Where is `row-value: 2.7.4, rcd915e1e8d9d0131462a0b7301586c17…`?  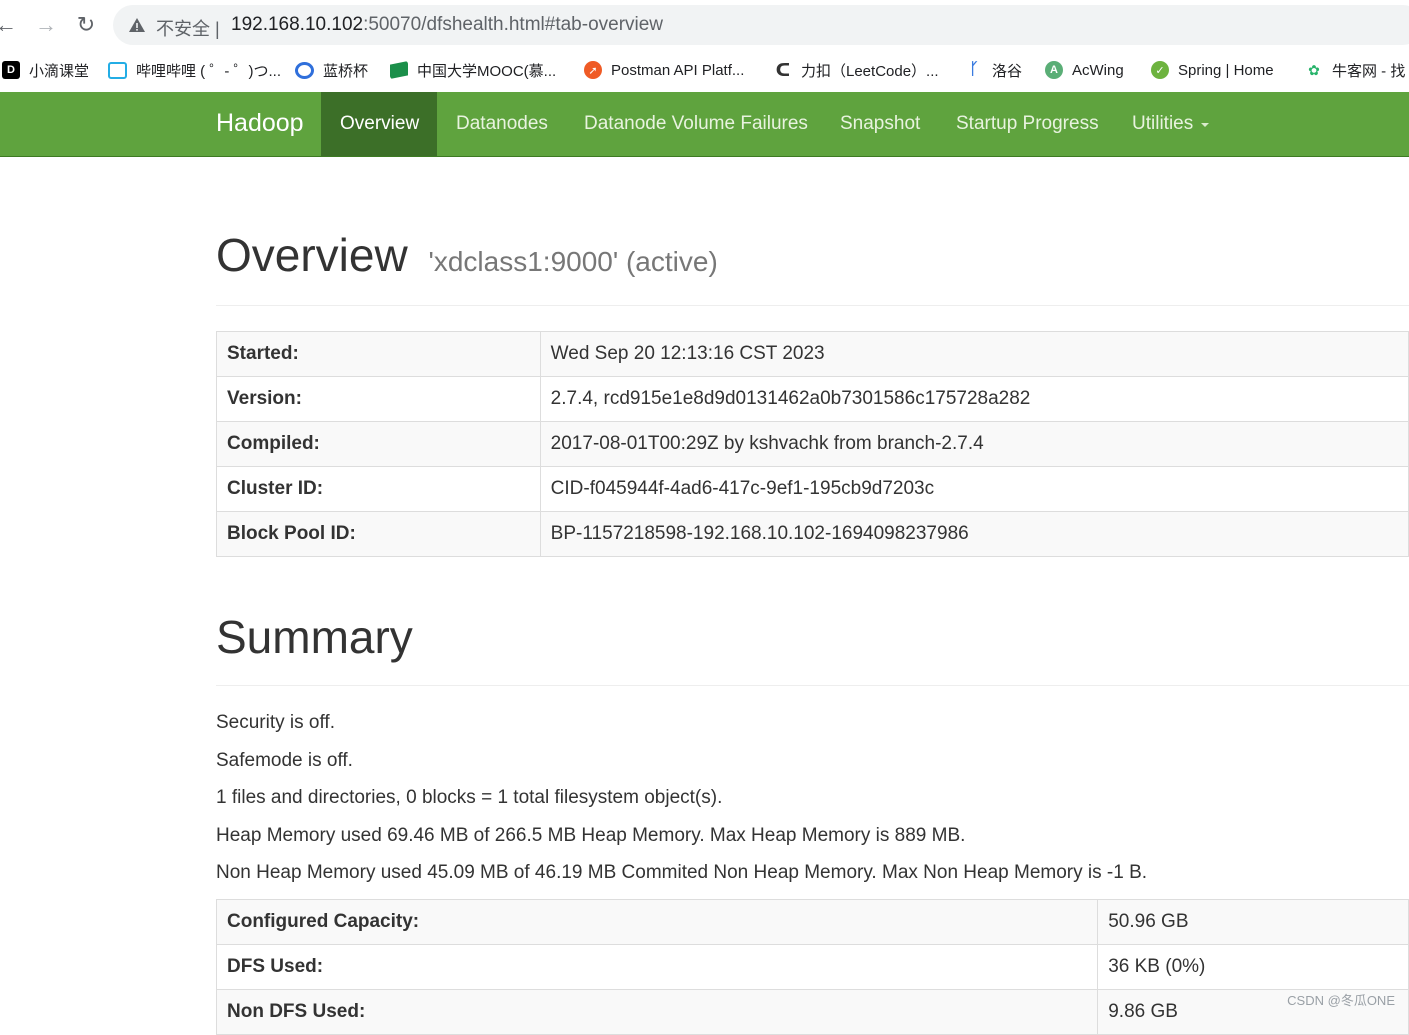 row-value: 2.7.4, rcd915e1e8d9d0131462a0b7301586c17… is located at coordinates (974, 399).